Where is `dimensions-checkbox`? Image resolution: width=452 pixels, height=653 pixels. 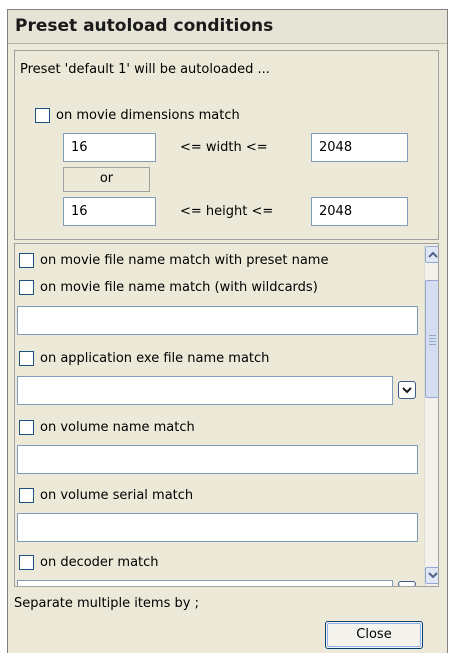
dimensions-checkbox is located at coordinates (42, 115).